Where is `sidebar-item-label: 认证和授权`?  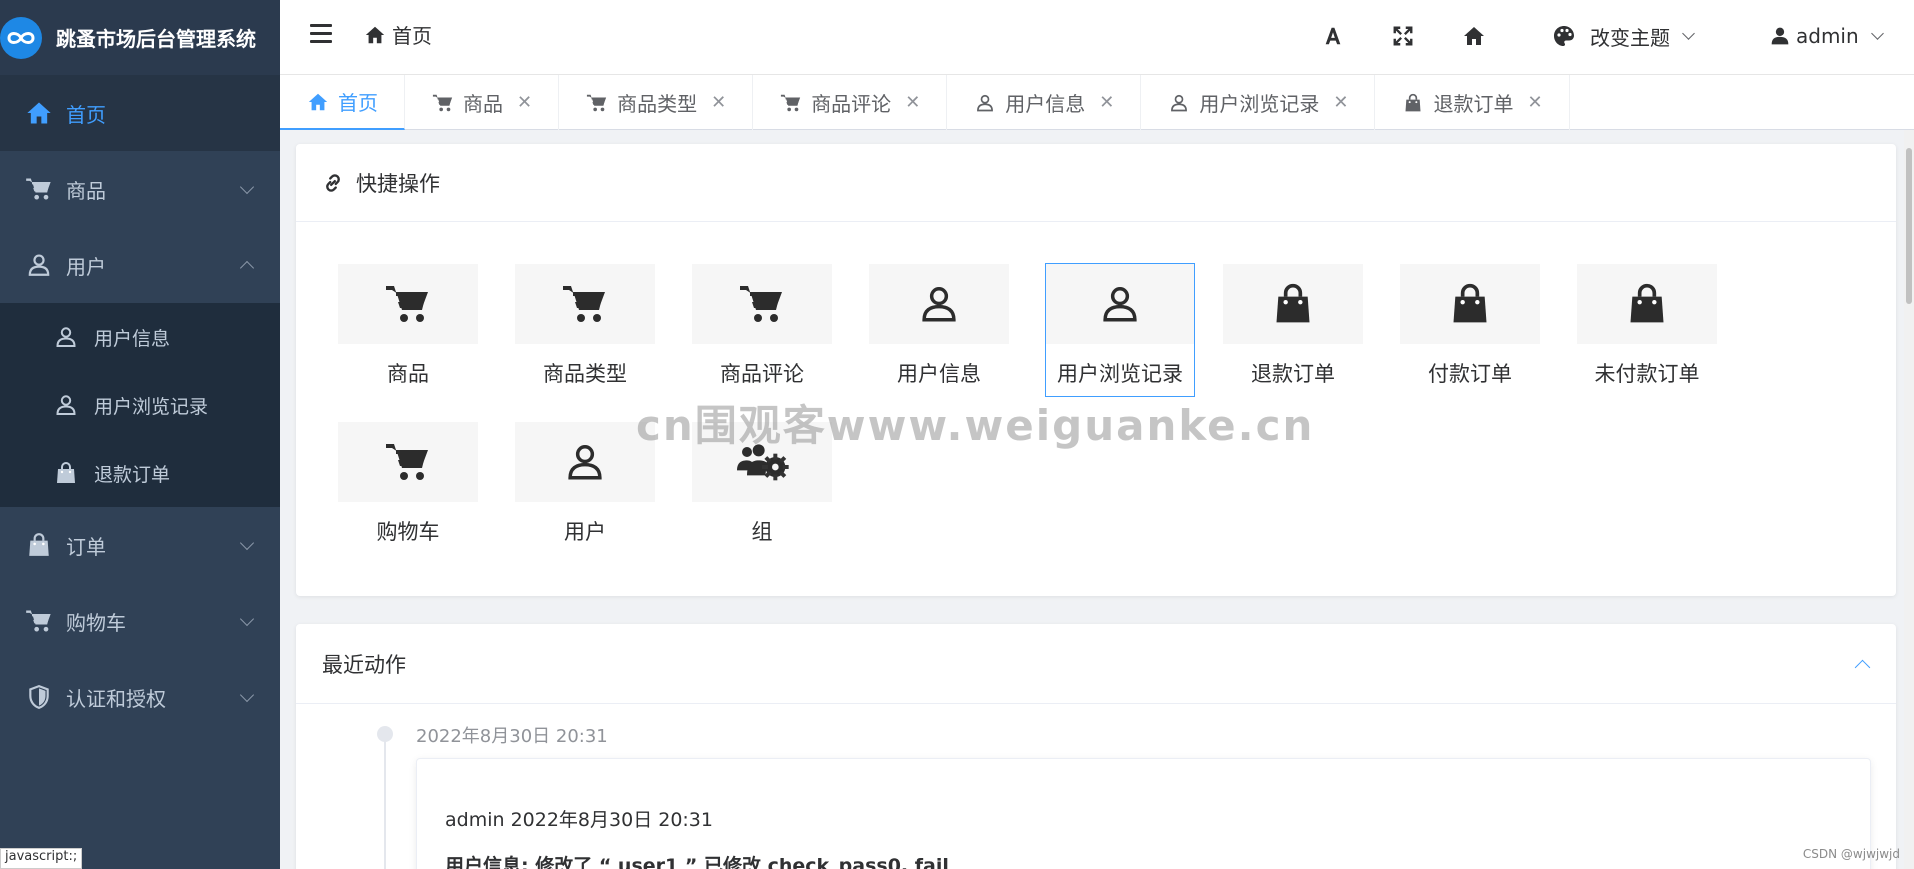 sidebar-item-label: 认证和授权 is located at coordinates (116, 698).